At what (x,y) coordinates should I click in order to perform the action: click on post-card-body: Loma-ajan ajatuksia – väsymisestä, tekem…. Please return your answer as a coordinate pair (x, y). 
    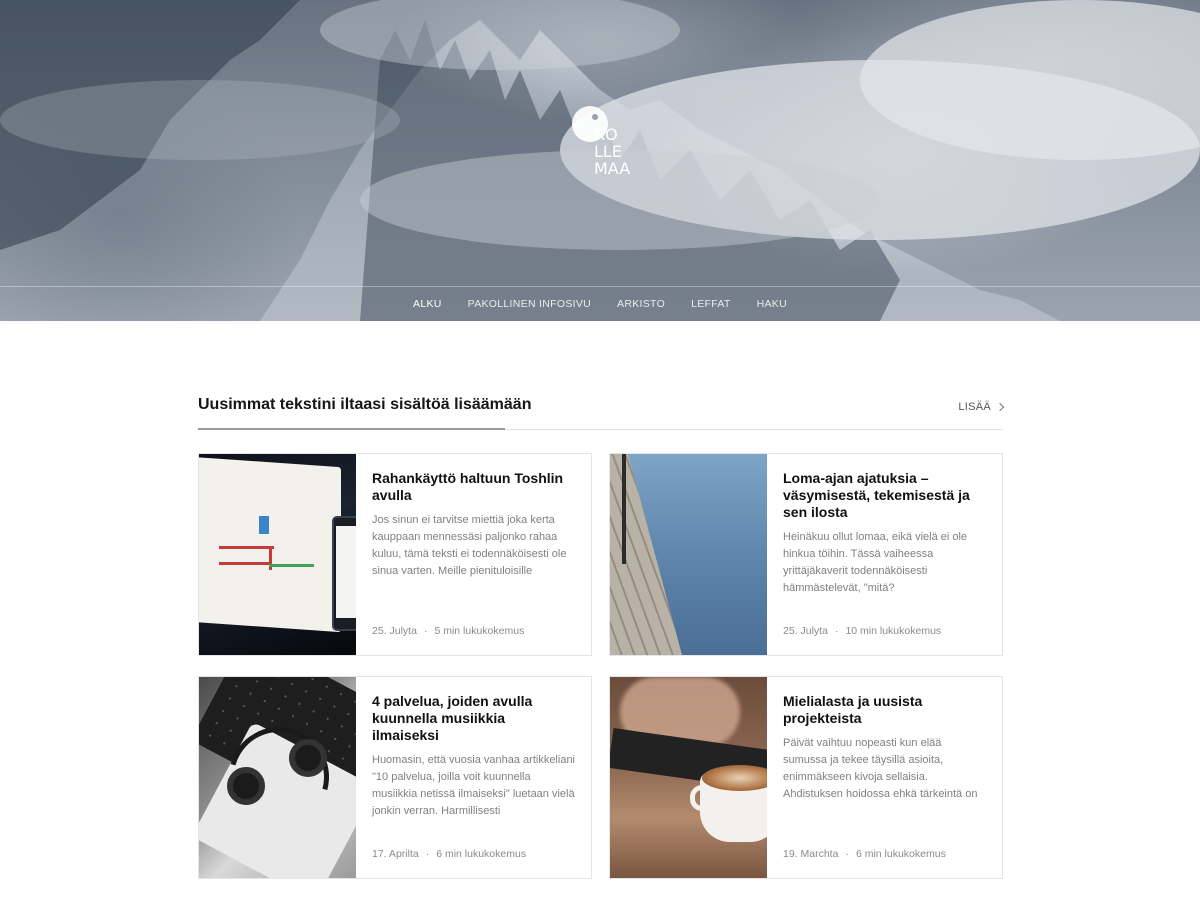
    Looking at the image, I should click on (884, 554).